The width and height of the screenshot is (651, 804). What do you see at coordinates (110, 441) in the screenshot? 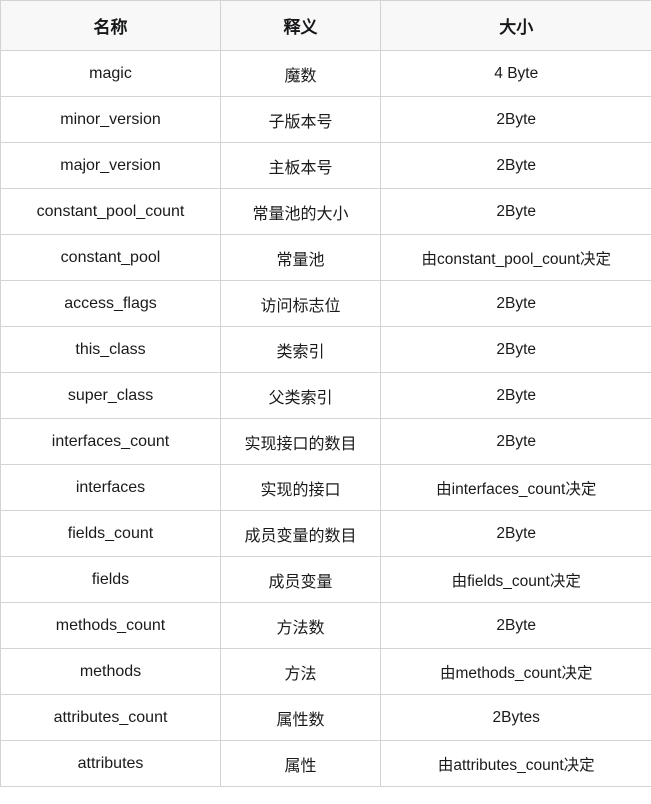
I see `cell-name: interfaces_count` at bounding box center [110, 441].